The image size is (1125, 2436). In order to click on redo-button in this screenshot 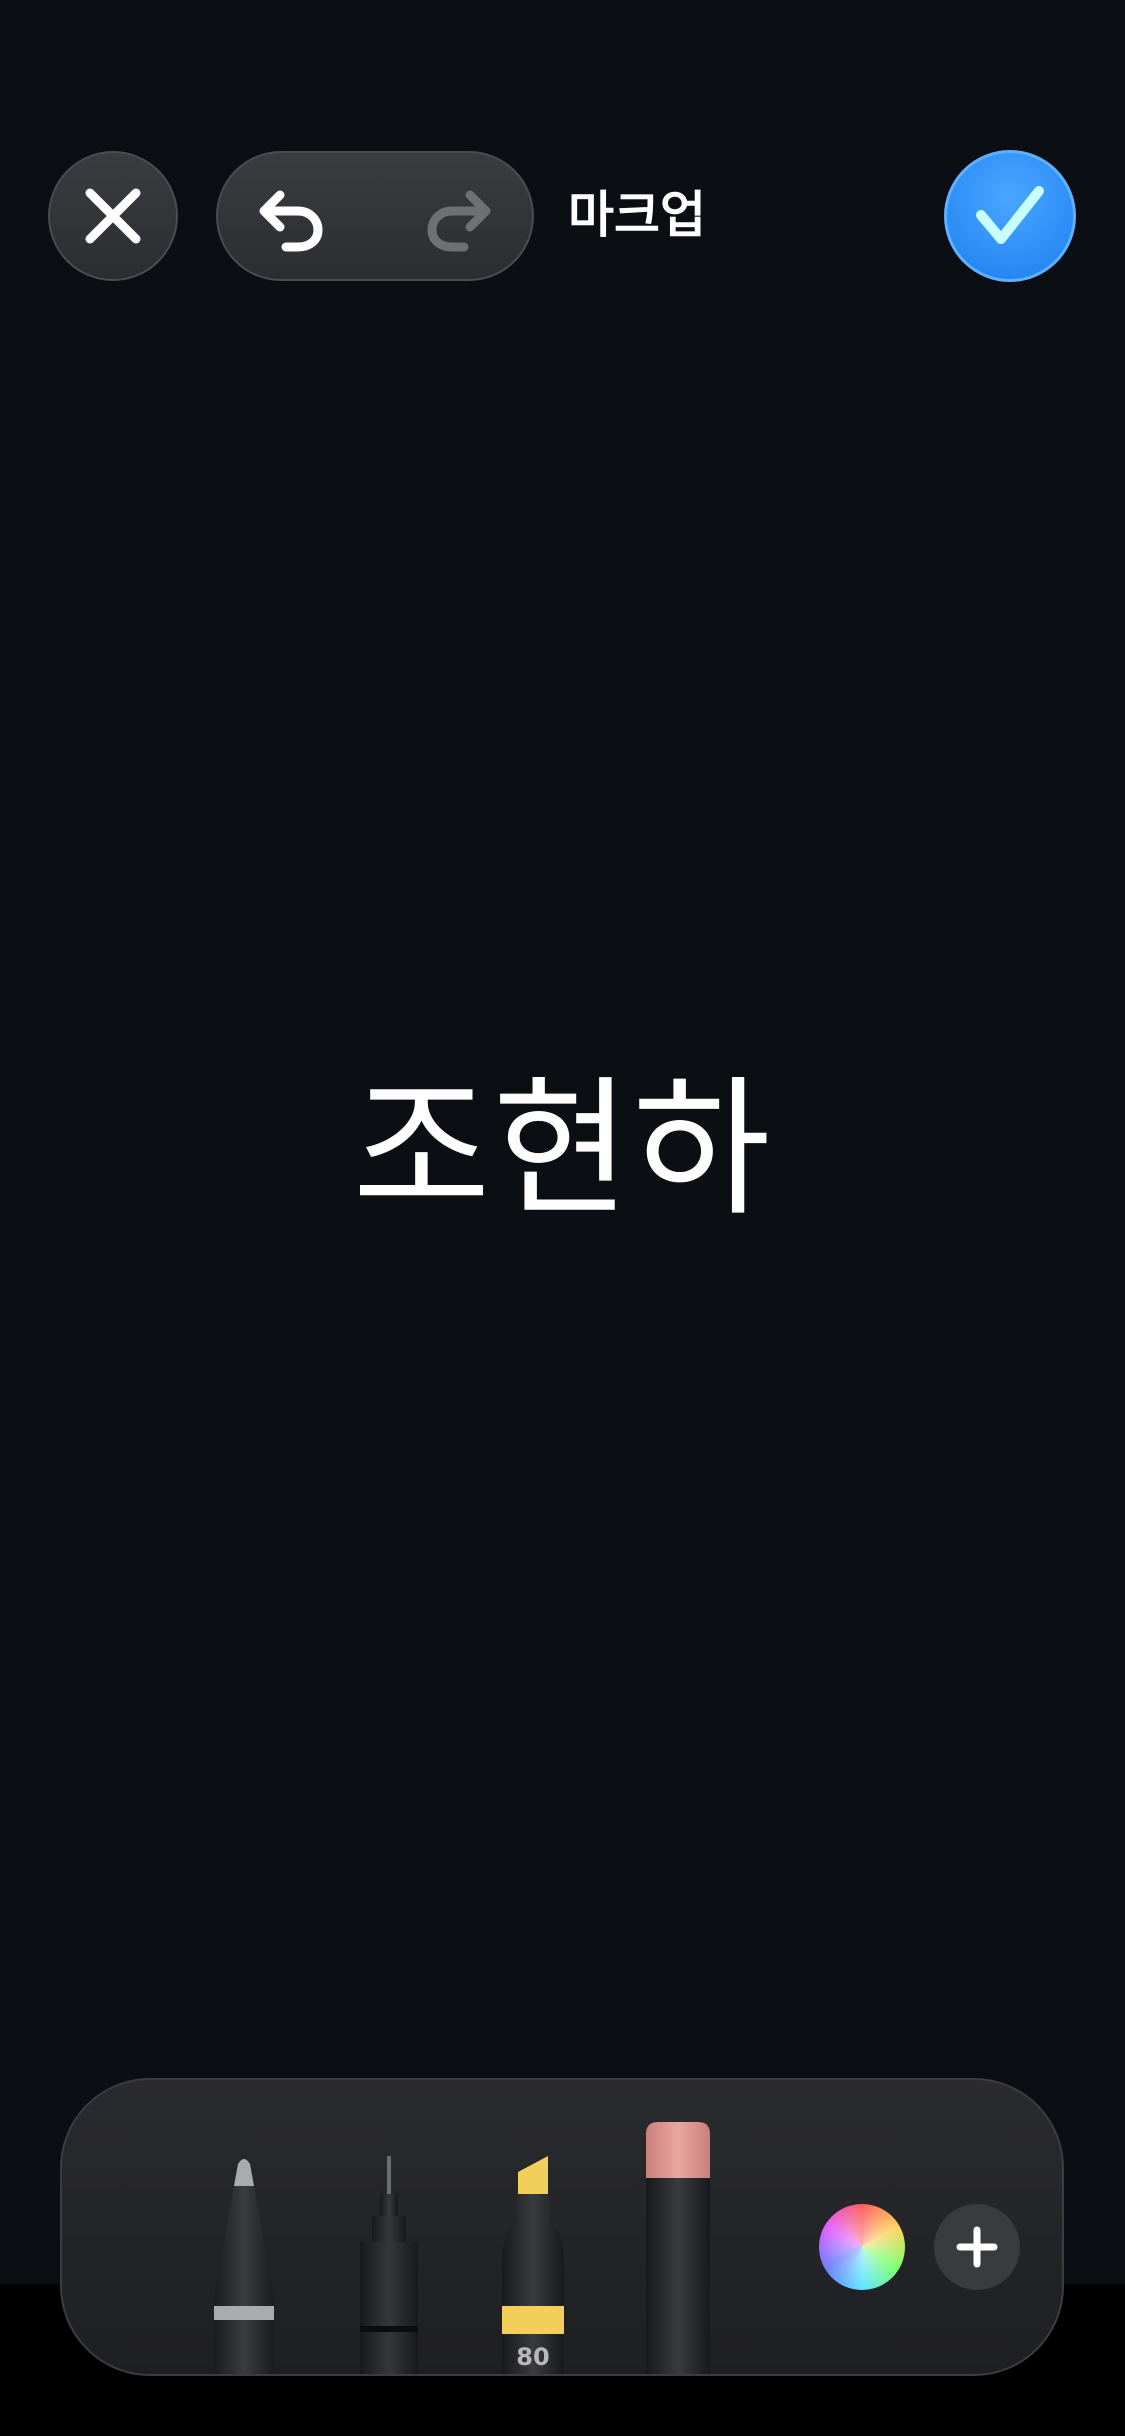, I will do `click(459, 218)`.